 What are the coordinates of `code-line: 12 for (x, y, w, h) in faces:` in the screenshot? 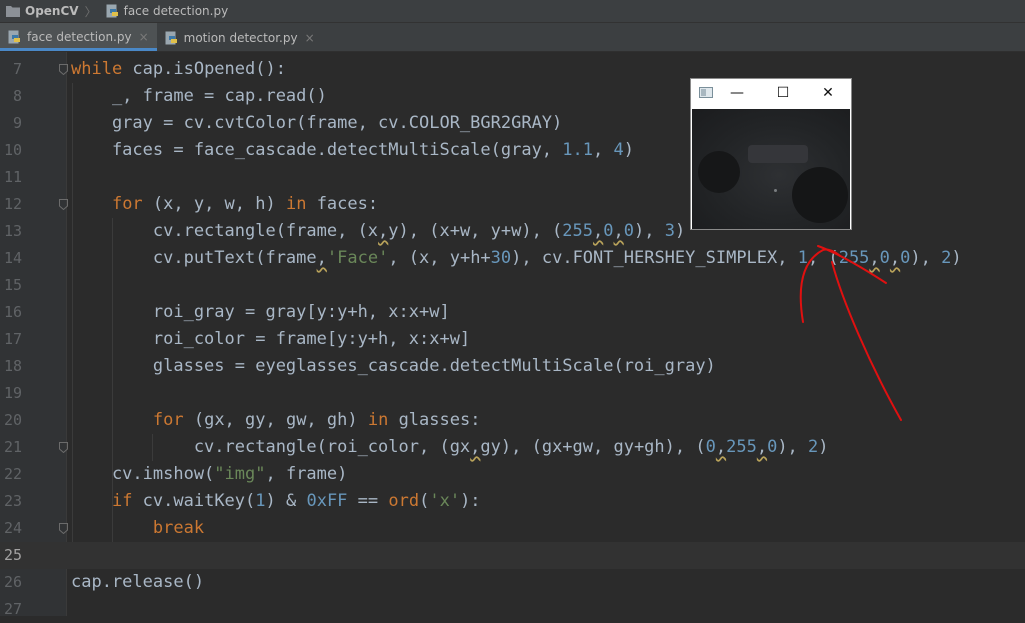 It's located at (512, 204).